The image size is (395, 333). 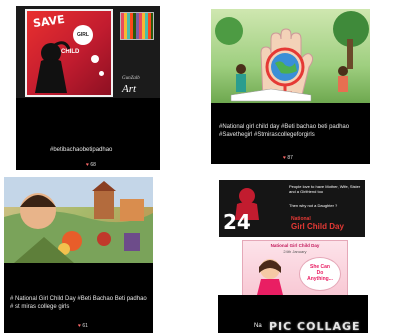 I want to click on art-label: Art, so click(x=129, y=89).